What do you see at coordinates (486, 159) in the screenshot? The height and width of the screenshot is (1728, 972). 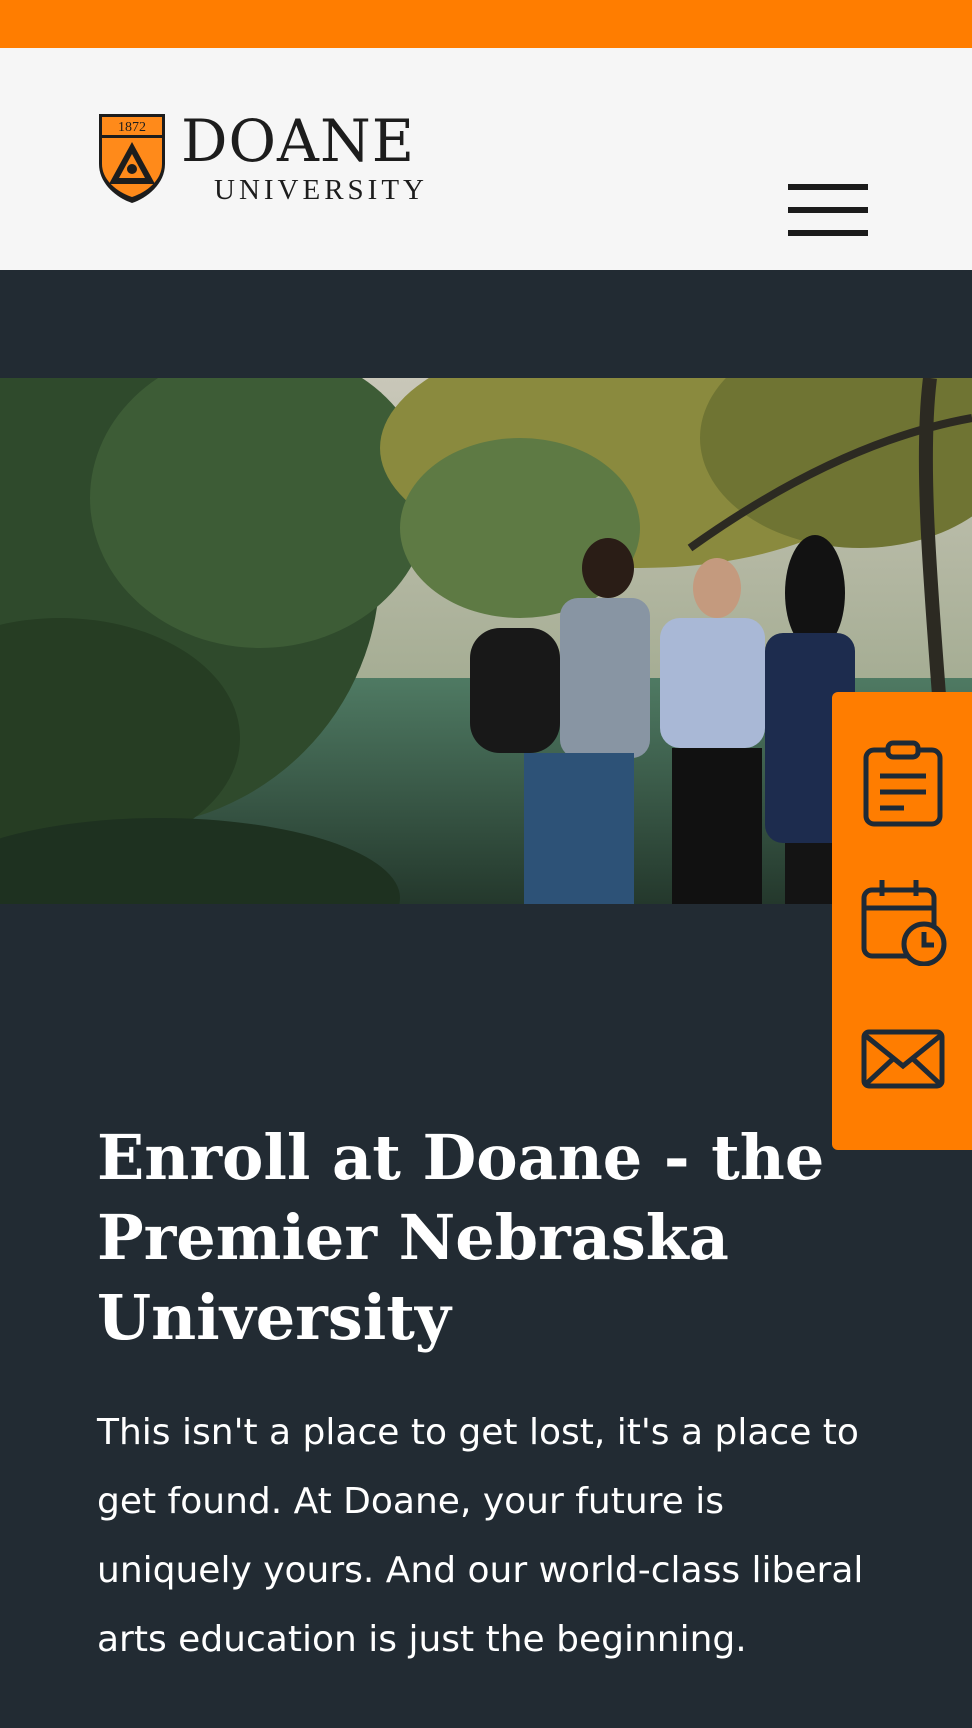 I see `site-header: 1872 DOANE UNIVERSITY` at bounding box center [486, 159].